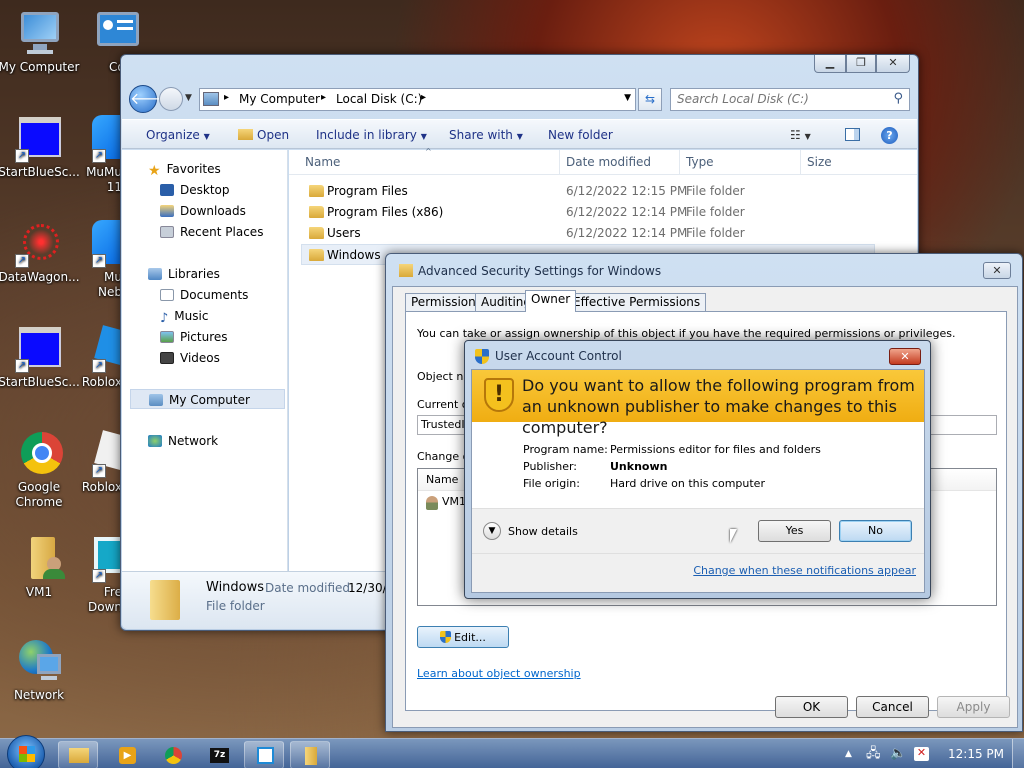  Describe the element at coordinates (151, 99) in the screenshot. I see `back-button: 🡐` at that location.